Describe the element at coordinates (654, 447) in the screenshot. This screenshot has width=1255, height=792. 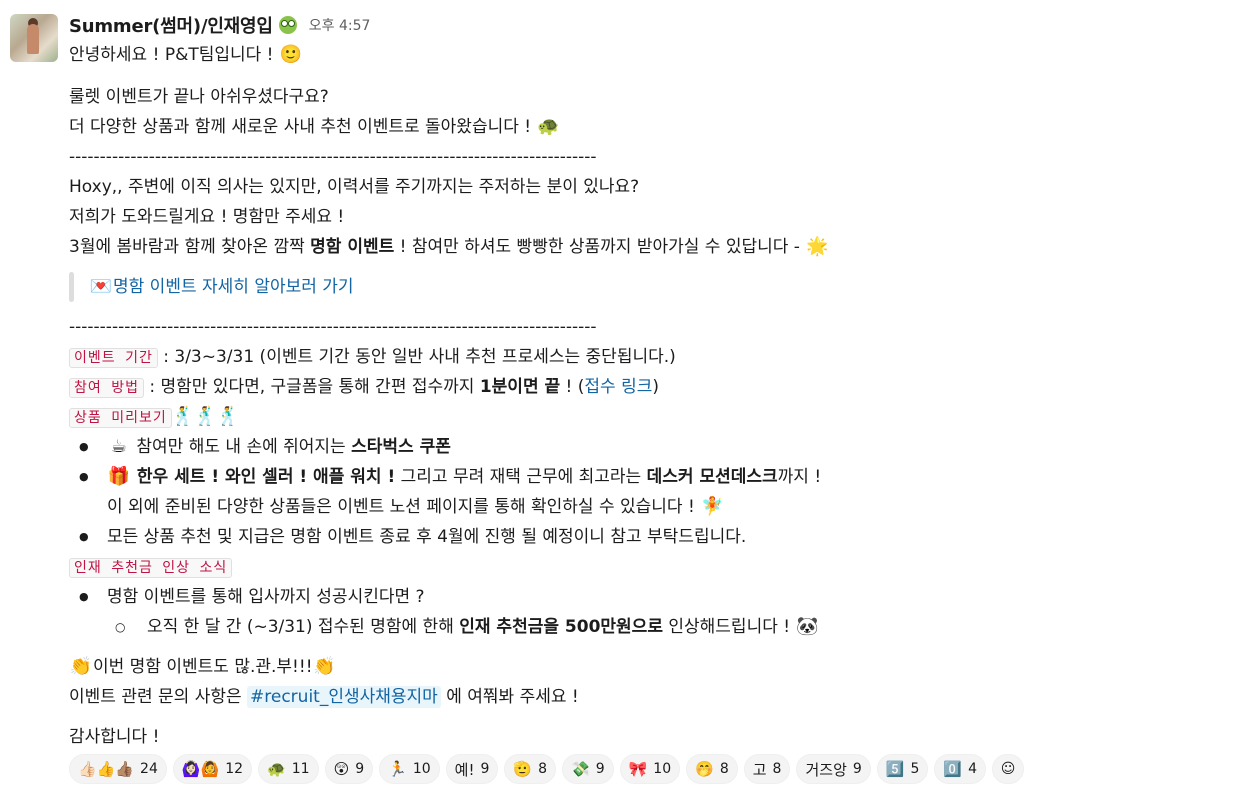
I see `list-item: ☕ 참여만 해도 내 손에 쥐어지는 스타벅스 쿠폰` at that location.